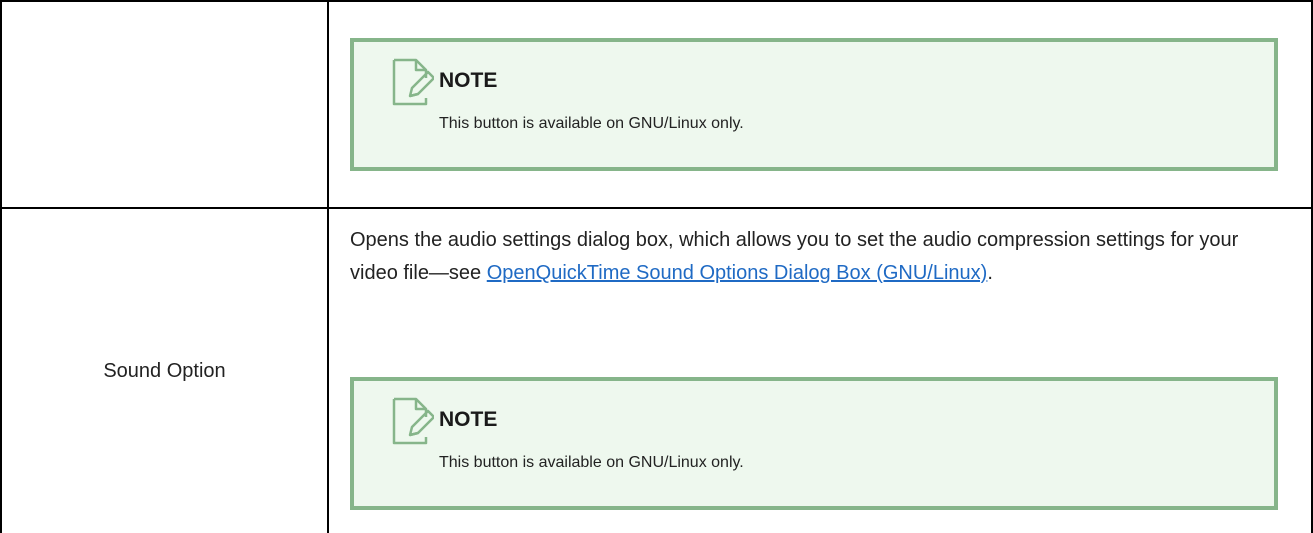 The width and height of the screenshot is (1313, 533). What do you see at coordinates (328, 266) in the screenshot?
I see `table-column-divider` at bounding box center [328, 266].